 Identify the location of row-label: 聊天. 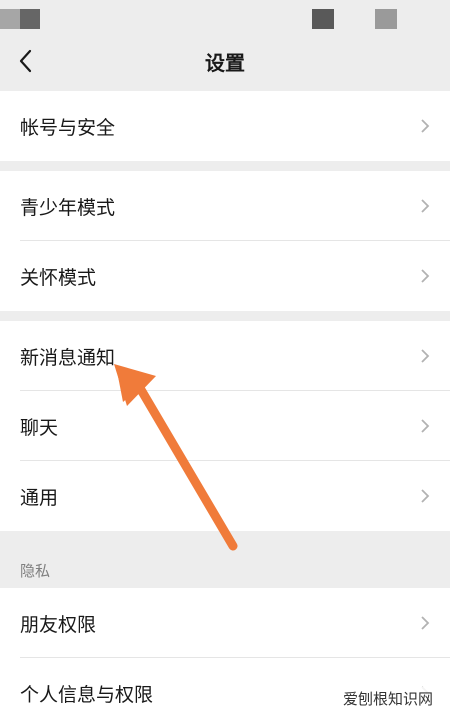
(39, 428).